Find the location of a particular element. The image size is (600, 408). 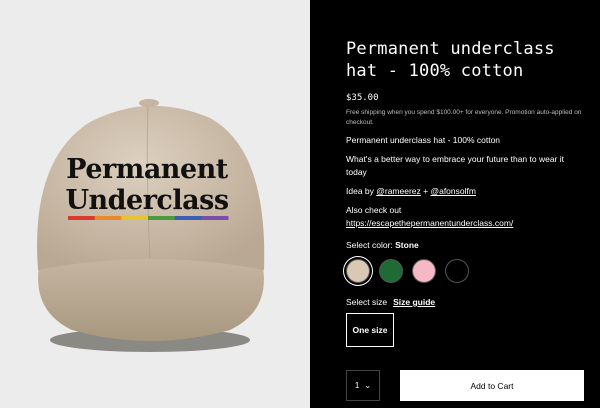

cart-row: 1 ⌄ Add to Cart is located at coordinates (465, 385).